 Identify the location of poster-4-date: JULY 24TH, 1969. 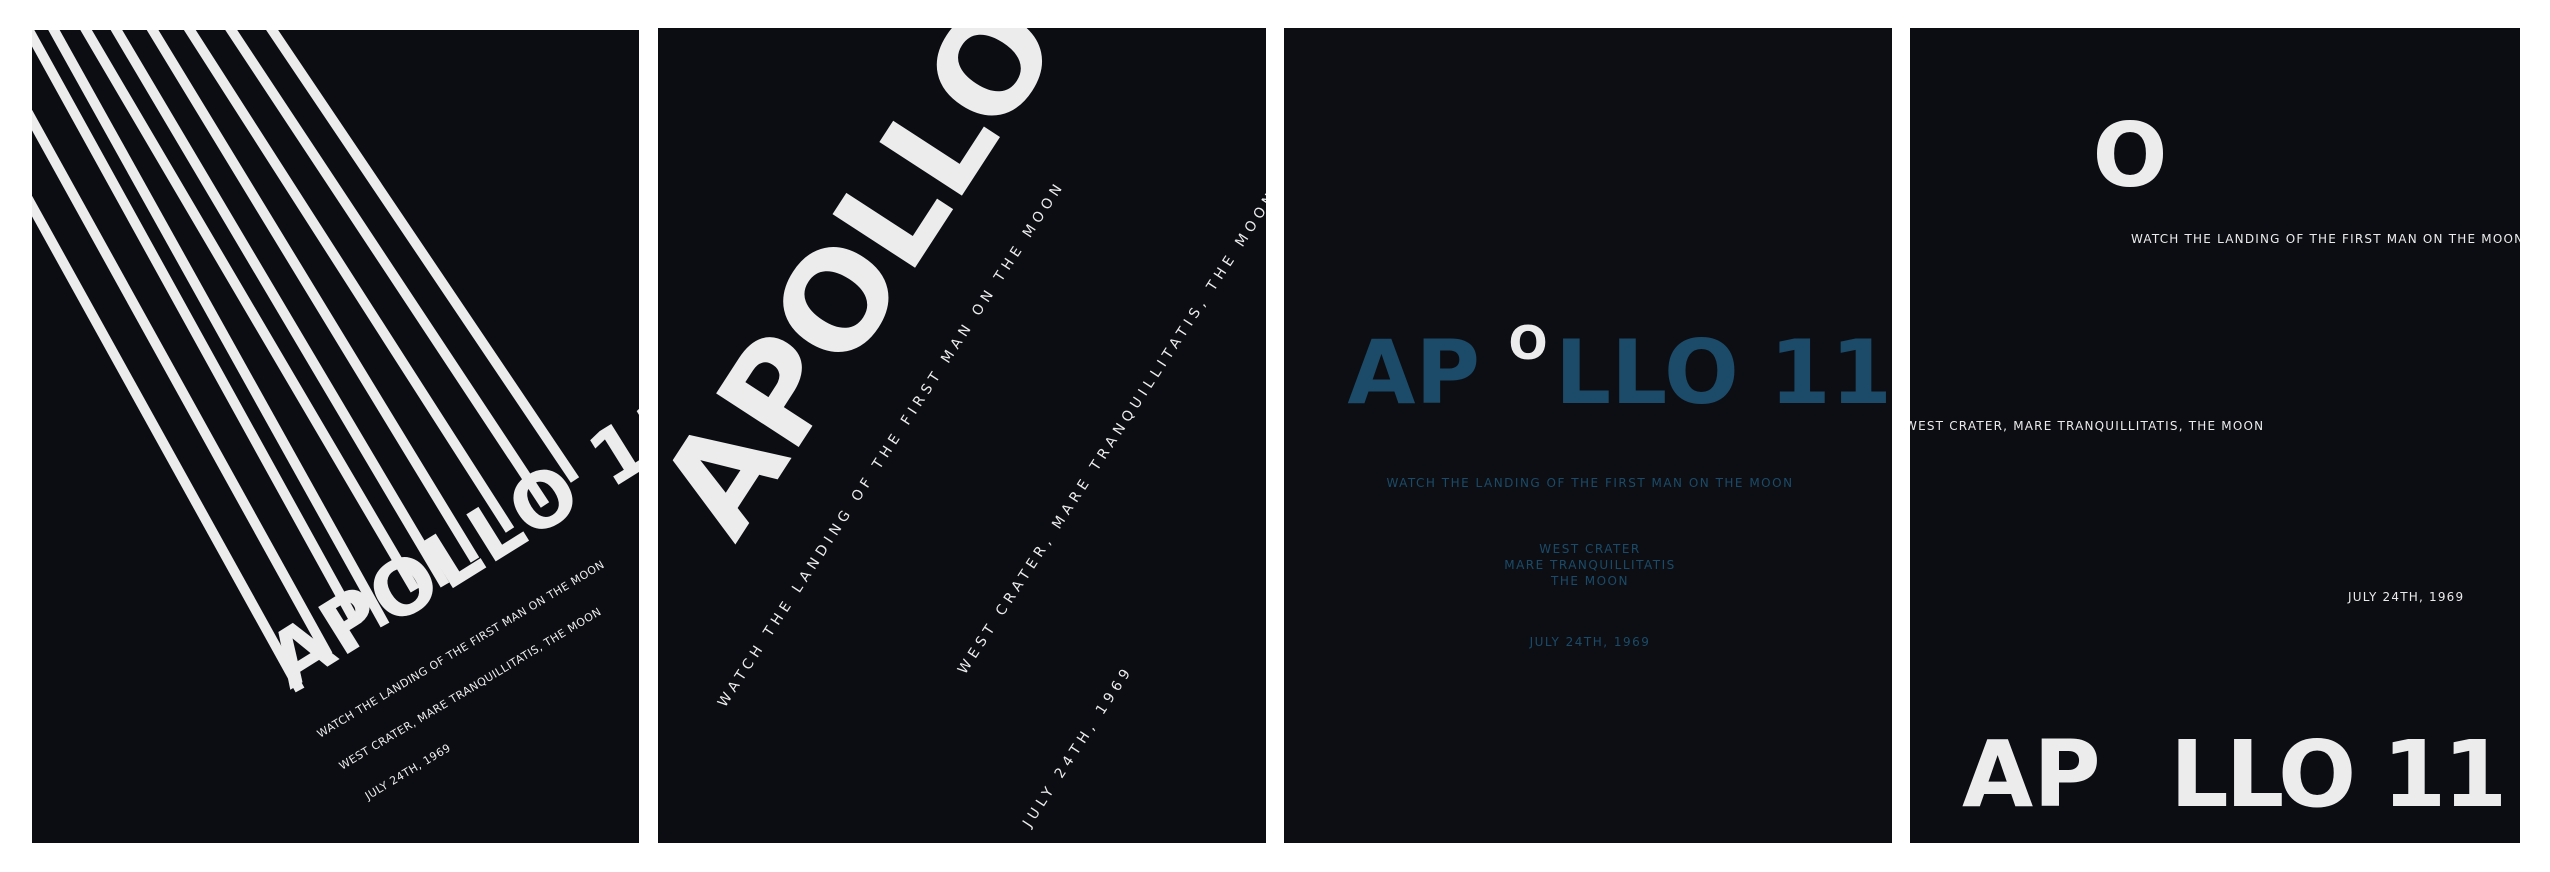
(2405, 597).